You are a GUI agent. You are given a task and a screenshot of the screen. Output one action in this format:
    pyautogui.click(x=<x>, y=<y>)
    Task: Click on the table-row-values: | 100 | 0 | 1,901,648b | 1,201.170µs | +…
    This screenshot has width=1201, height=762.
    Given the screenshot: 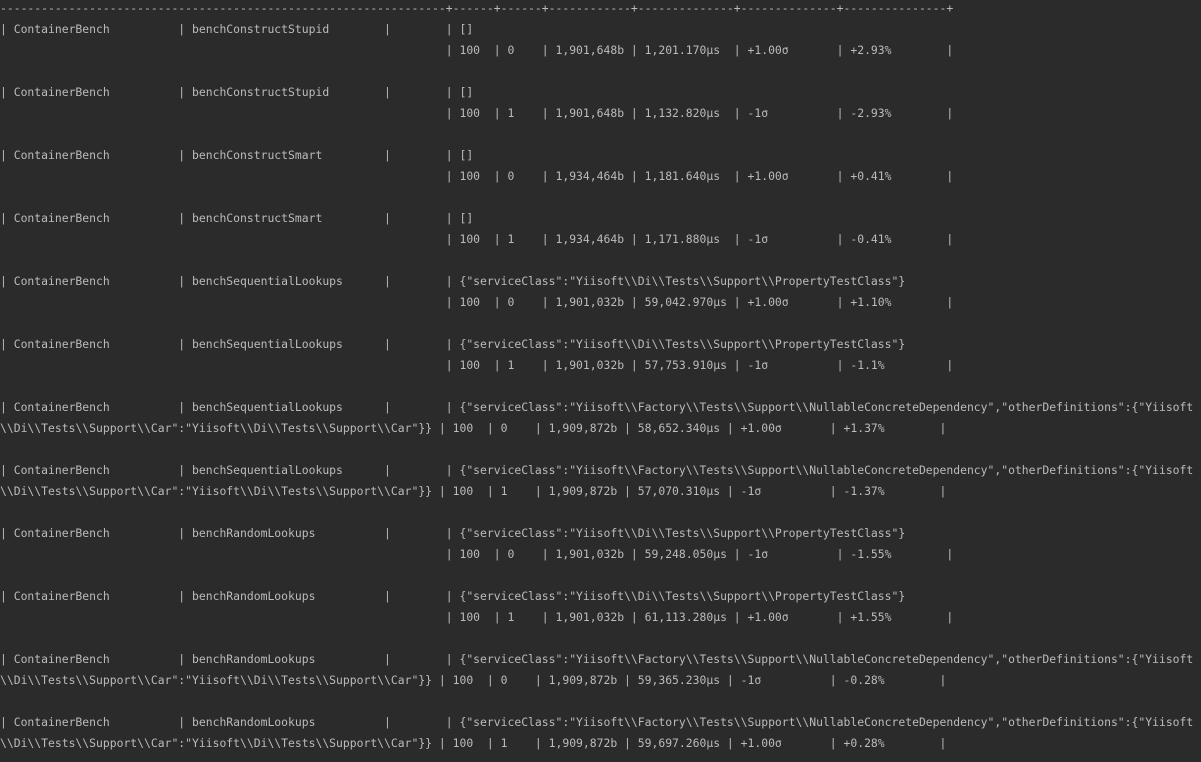 What is the action you would take?
    pyautogui.click(x=477, y=50)
    